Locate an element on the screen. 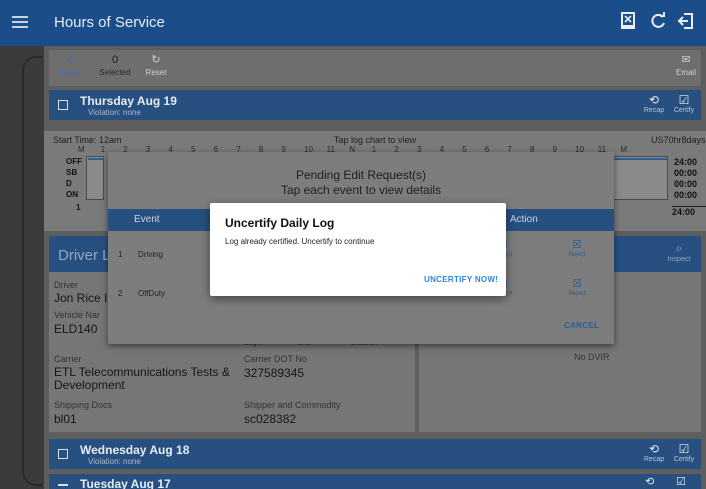 This screenshot has width=706, height=489. search-icon: ⌕ is located at coordinates (679, 248).